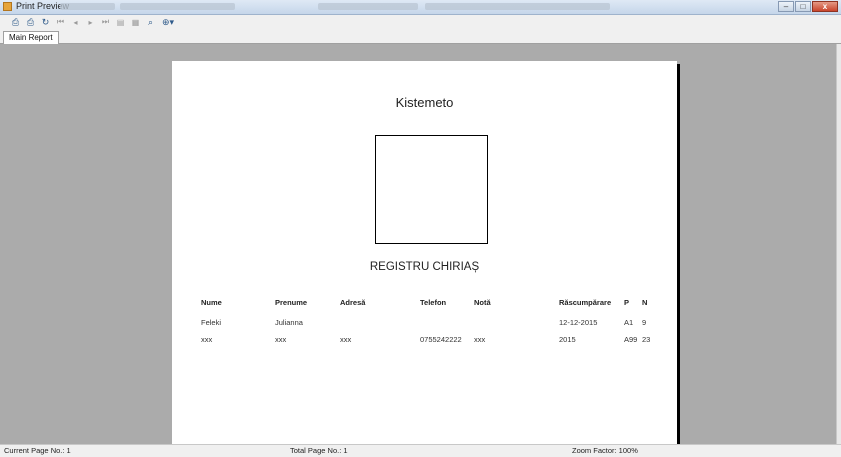 The image size is (841, 457). Describe the element at coordinates (585, 302) in the screenshot. I see `column-header-rascumparare: Răscumpărare` at that location.